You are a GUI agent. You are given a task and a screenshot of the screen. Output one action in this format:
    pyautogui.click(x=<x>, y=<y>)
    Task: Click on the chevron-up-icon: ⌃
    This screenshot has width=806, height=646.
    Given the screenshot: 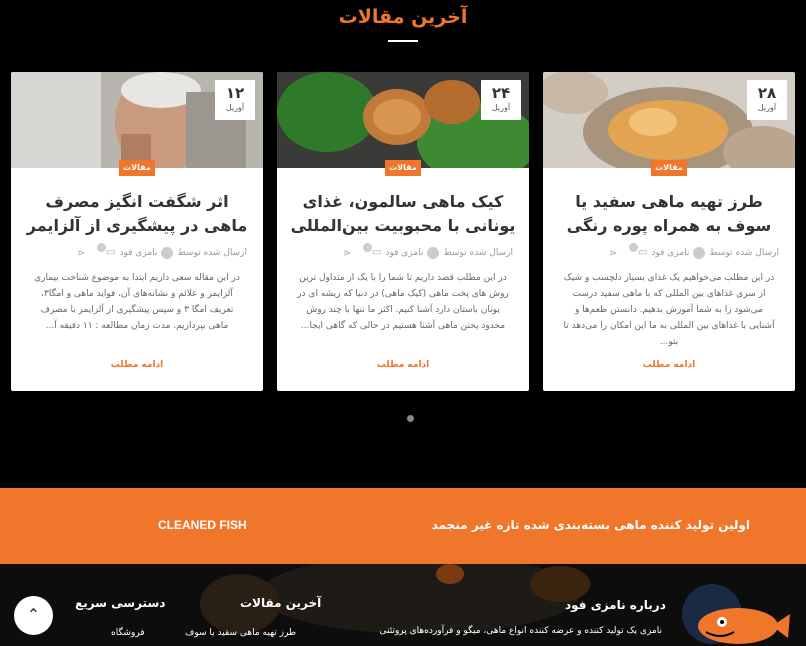 What is the action you would take?
    pyautogui.click(x=33, y=614)
    